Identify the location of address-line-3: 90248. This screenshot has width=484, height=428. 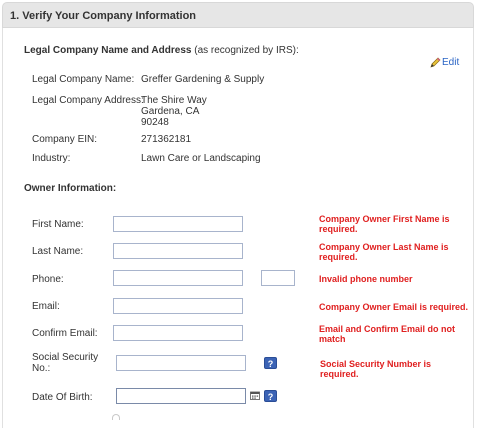
(155, 122).